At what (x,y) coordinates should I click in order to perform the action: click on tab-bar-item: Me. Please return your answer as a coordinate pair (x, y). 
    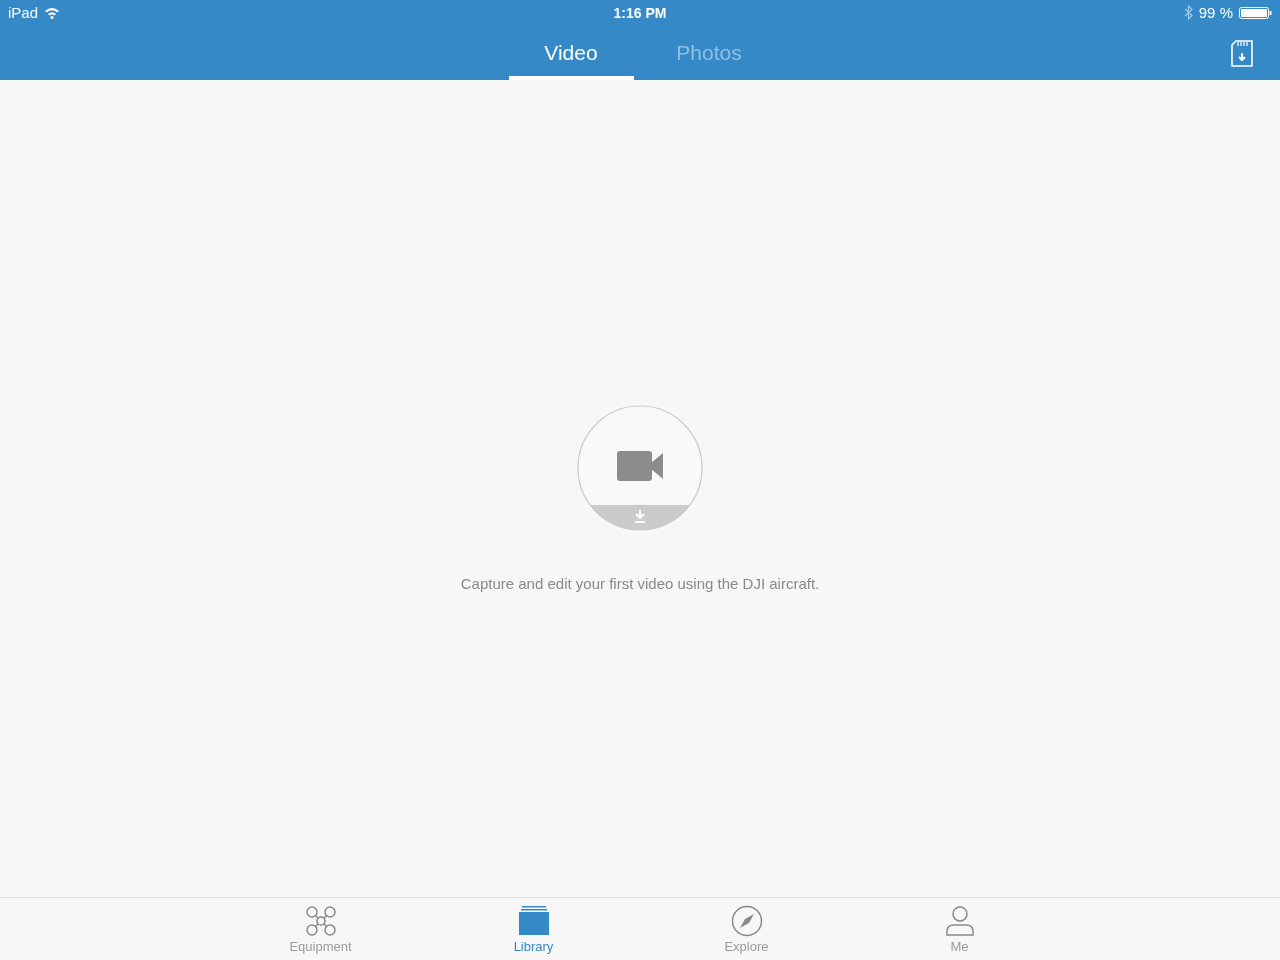
    Looking at the image, I should click on (959, 929).